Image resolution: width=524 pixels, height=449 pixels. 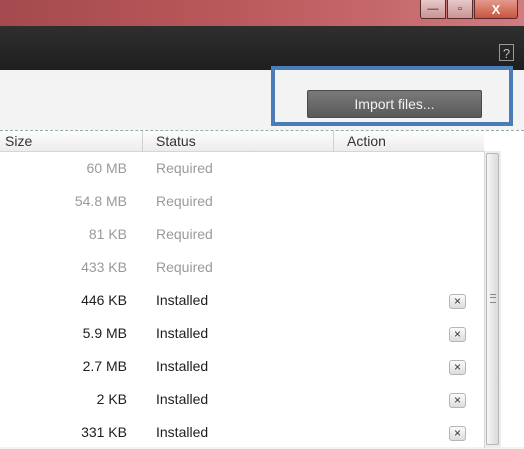 What do you see at coordinates (242, 366) in the screenshot?
I see `table-row: 2.7 MB Installed ×` at bounding box center [242, 366].